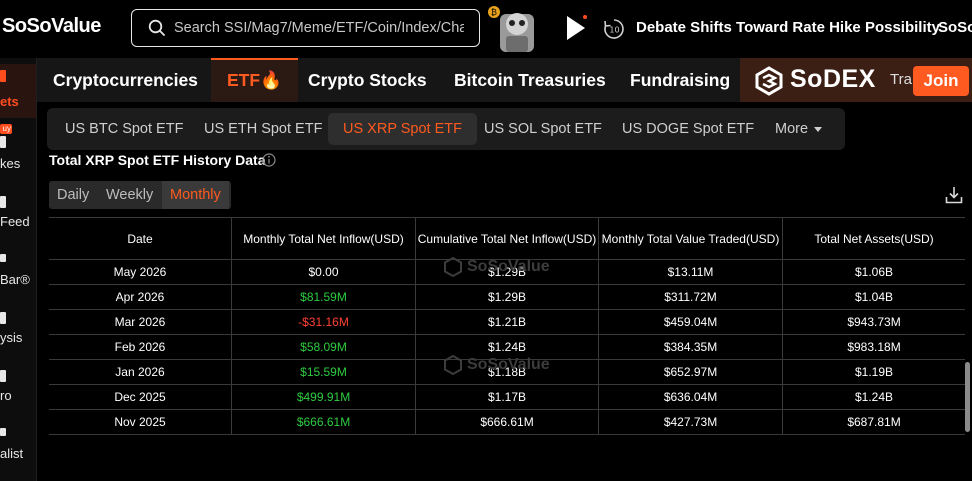  I want to click on download-icon, so click(954, 195).